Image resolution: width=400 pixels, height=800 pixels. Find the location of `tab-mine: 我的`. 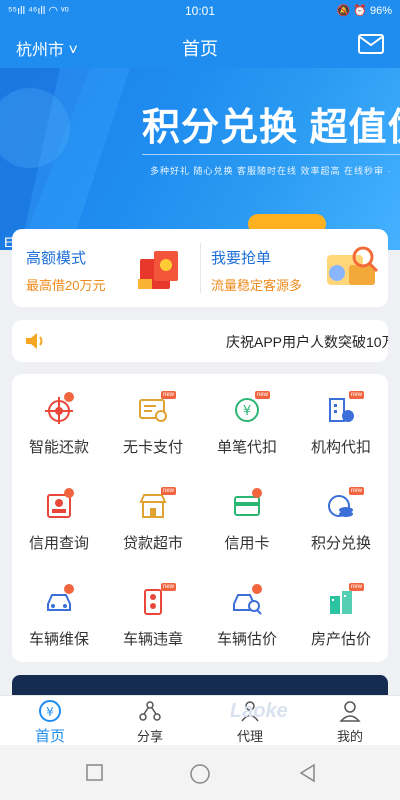

tab-mine: 我的 is located at coordinates (350, 721).